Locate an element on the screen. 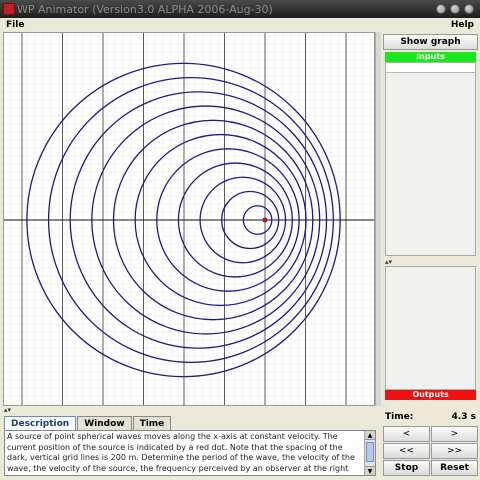 This screenshot has height=480, width=480. panel-splitter-arrows-icon: ▴▾ is located at coordinates (388, 262).